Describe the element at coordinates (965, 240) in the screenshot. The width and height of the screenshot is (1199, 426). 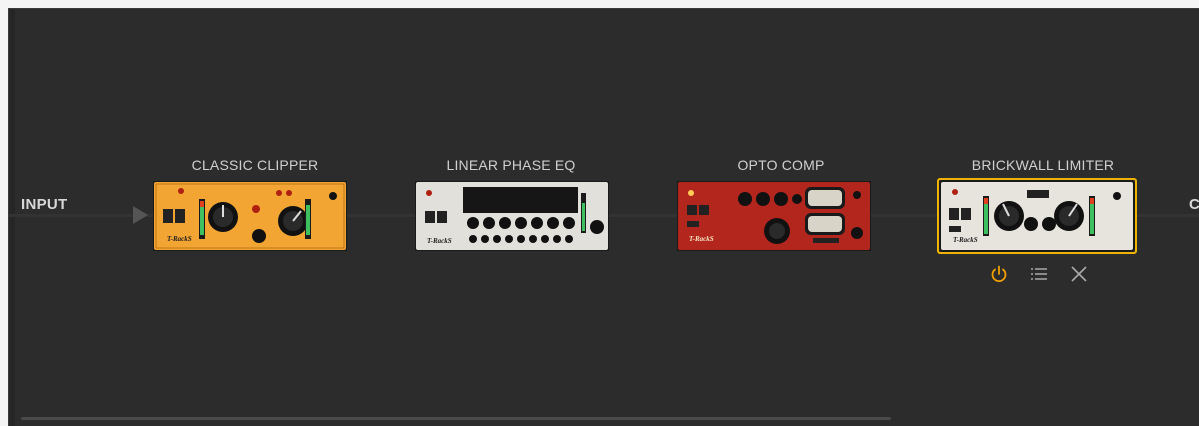
I see `brand-limiter: T-RackS` at that location.